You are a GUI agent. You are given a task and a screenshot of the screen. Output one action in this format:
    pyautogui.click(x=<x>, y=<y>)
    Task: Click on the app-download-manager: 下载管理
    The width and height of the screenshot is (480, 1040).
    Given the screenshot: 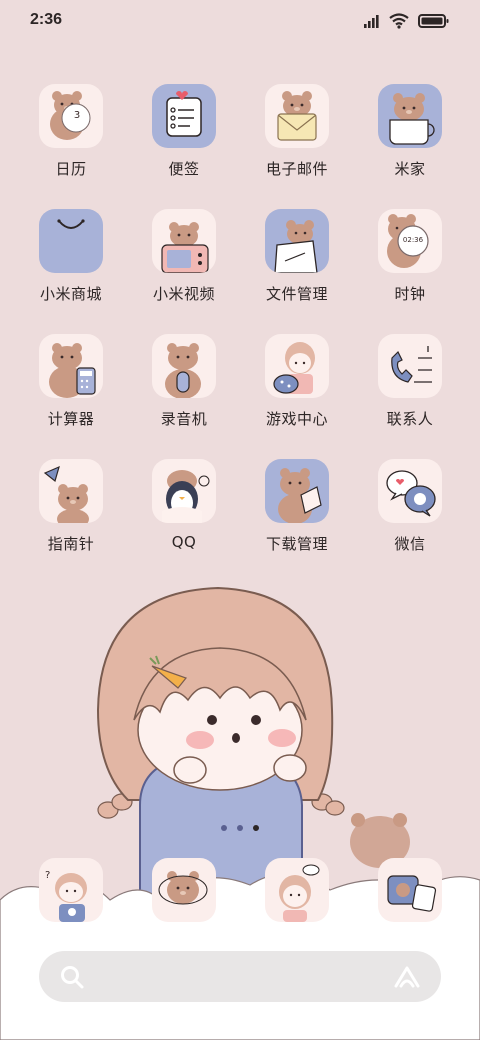 What is the action you would take?
    pyautogui.click(x=297, y=514)
    